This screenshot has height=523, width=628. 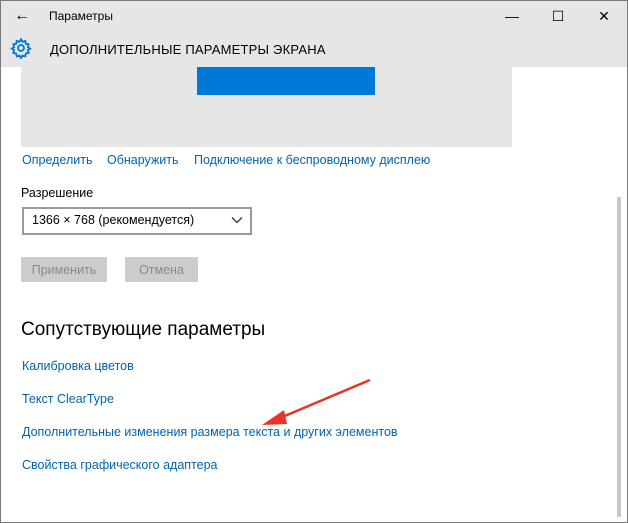 I want to click on apply-button: Применить, so click(x=64, y=269).